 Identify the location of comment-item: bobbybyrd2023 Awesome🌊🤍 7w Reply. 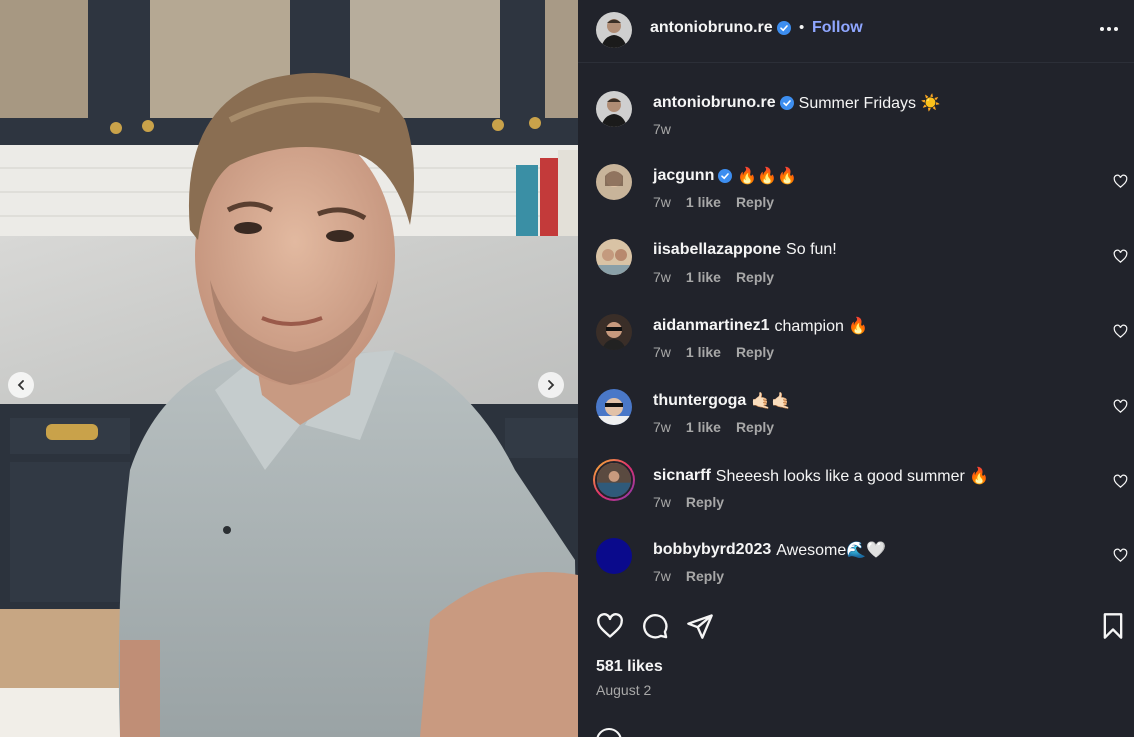
(856, 573).